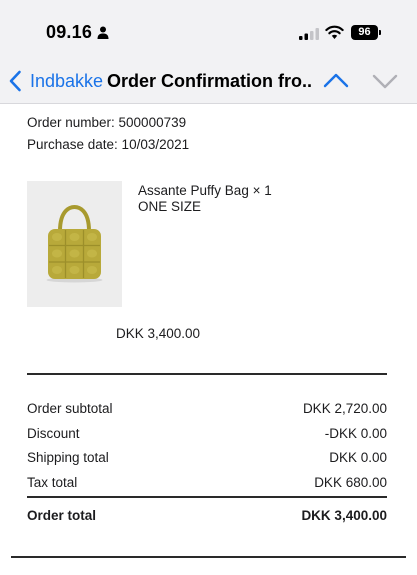 The width and height of the screenshot is (417, 575). Describe the element at coordinates (52, 482) in the screenshot. I see `tax-label: Tax total` at that location.